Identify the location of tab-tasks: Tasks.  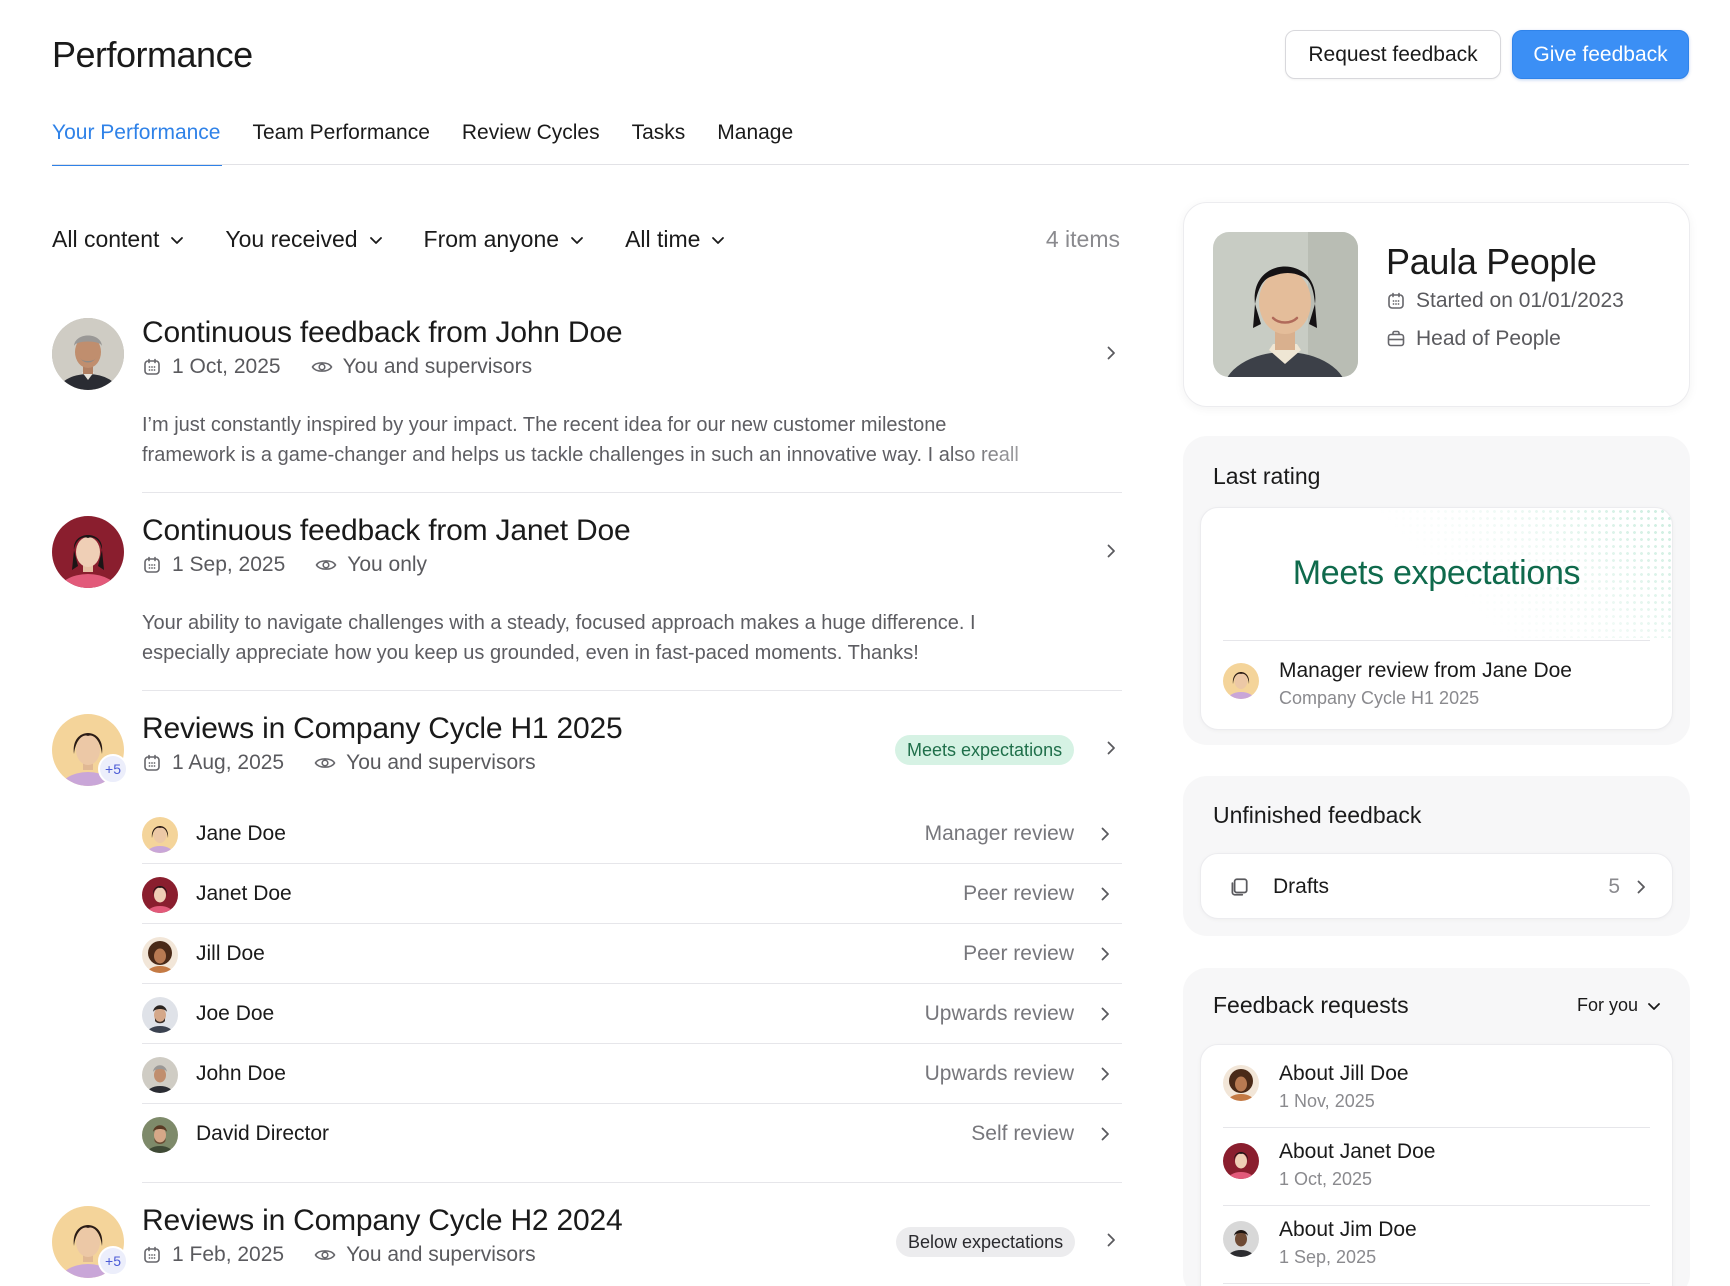
(659, 142).